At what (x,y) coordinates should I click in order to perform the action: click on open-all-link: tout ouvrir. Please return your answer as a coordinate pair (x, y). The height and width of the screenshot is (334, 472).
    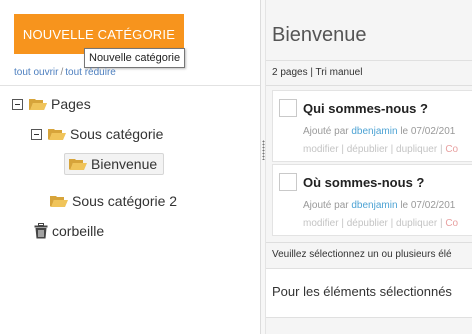
    Looking at the image, I should click on (36, 72).